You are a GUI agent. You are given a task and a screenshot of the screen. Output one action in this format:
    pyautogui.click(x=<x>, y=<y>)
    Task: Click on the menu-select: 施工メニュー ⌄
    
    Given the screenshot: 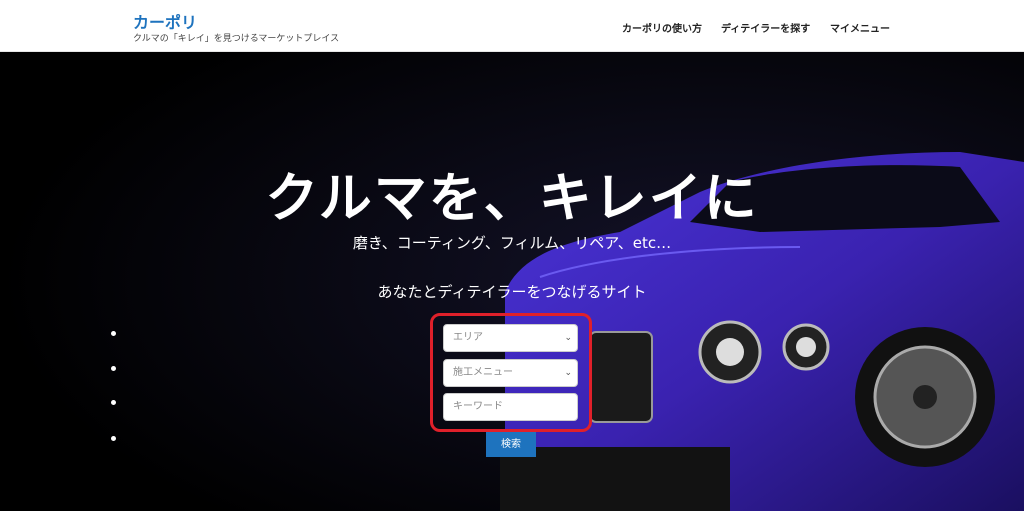 What is the action you would take?
    pyautogui.click(x=510, y=373)
    